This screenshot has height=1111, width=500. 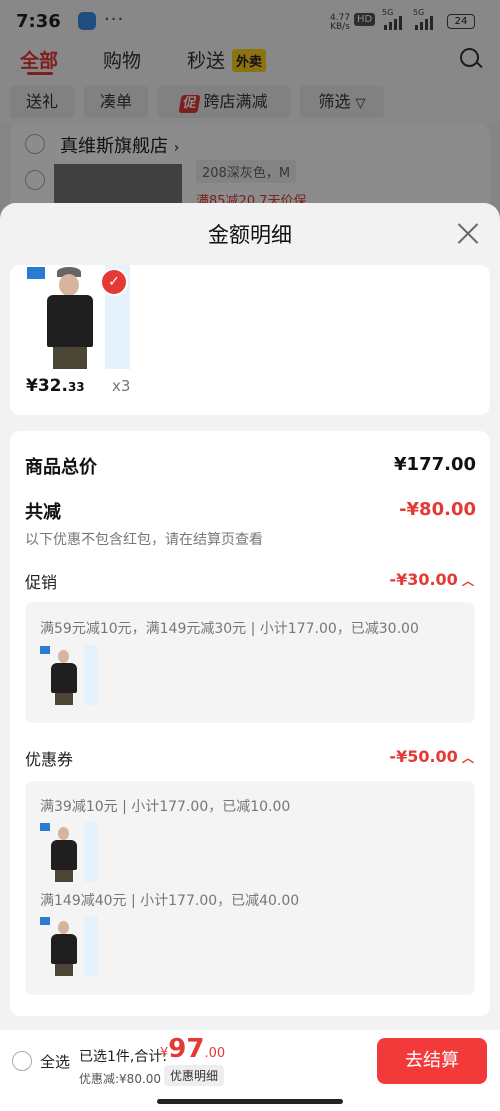 I want to click on coupon-detail-2: 满149减40元 | 小计177.00，已减40.00, so click(x=170, y=901).